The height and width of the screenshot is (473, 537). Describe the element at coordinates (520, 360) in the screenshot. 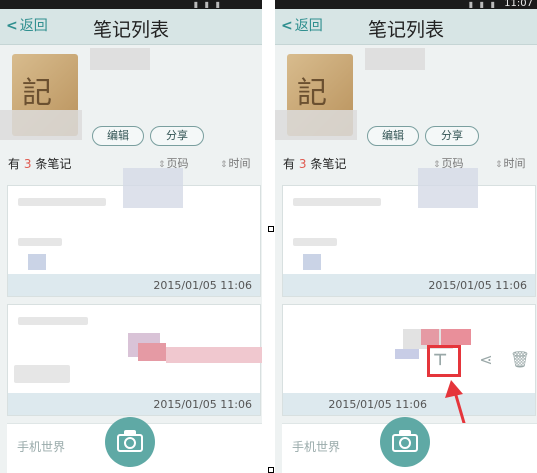

I see `trash-icon: 🗑` at that location.